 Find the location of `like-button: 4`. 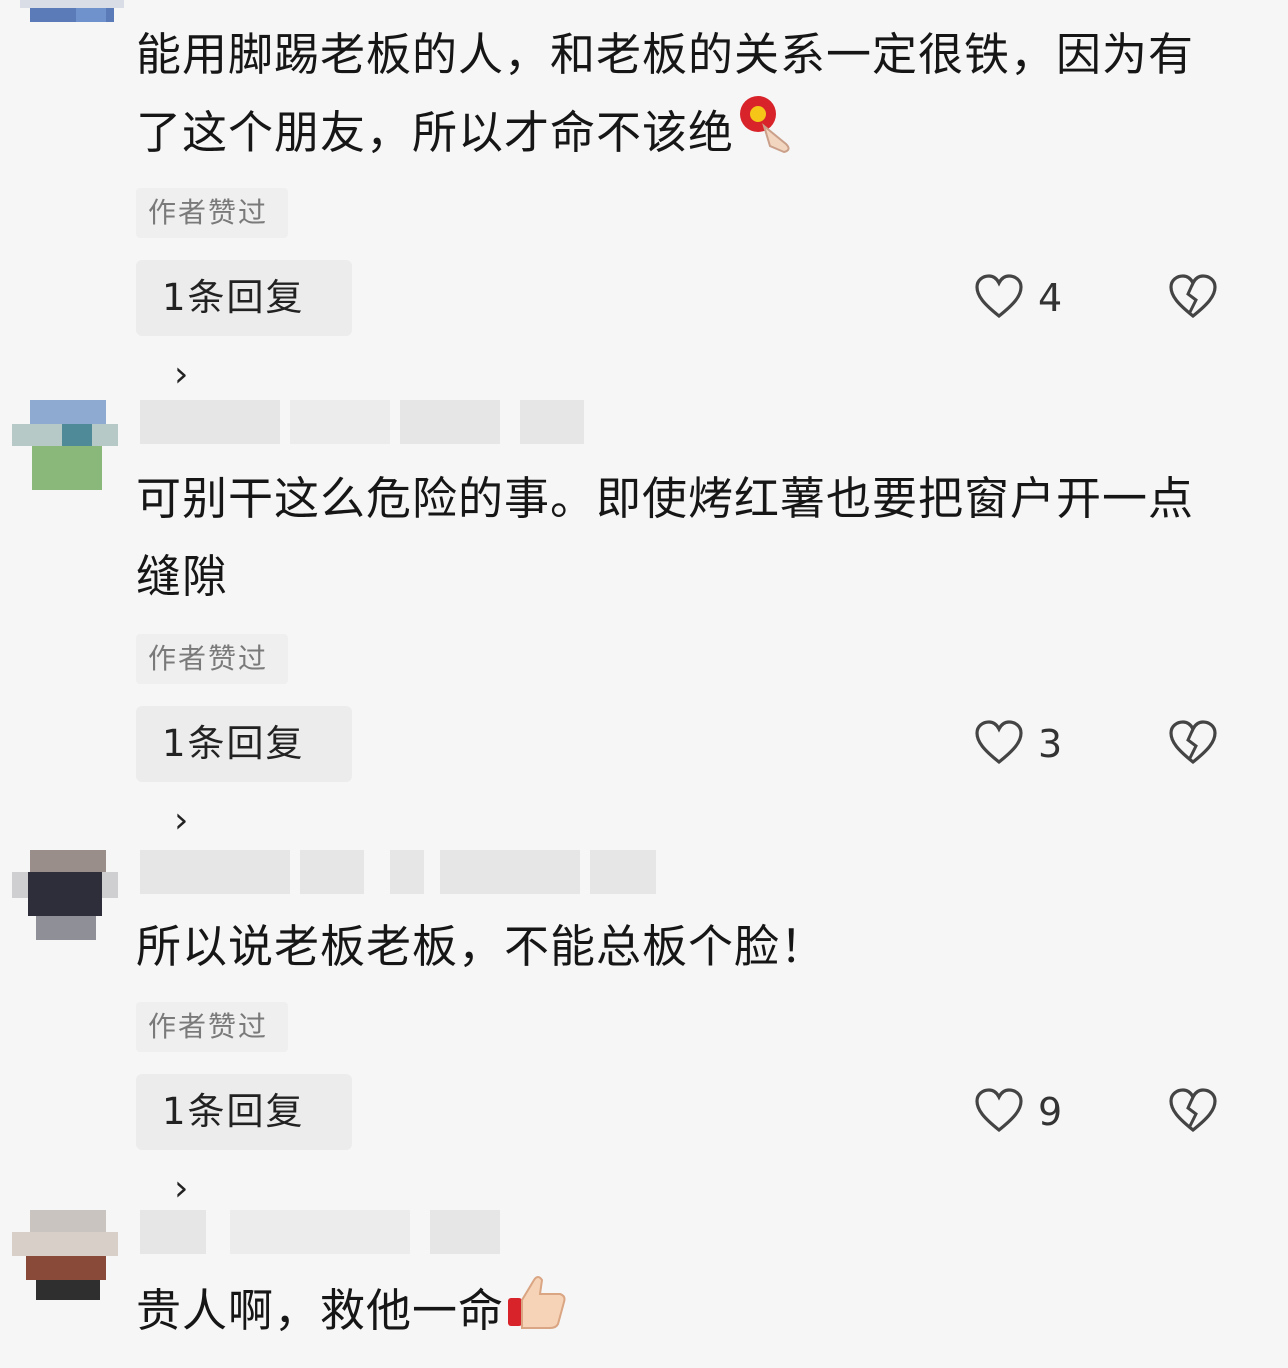

like-button: 4 is located at coordinates (1029, 298).